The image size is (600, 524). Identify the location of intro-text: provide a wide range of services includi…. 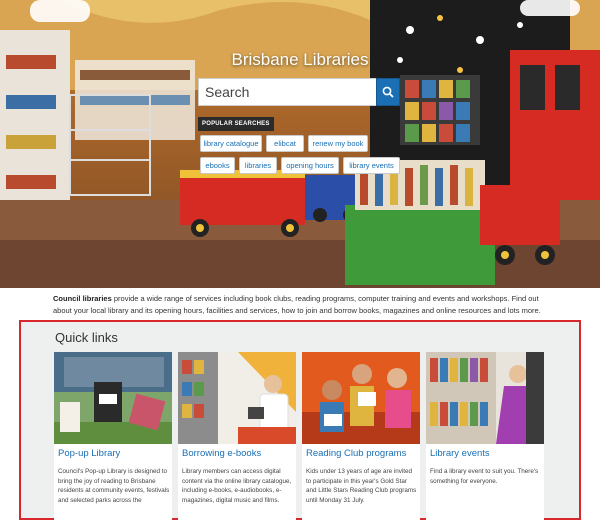
(297, 304).